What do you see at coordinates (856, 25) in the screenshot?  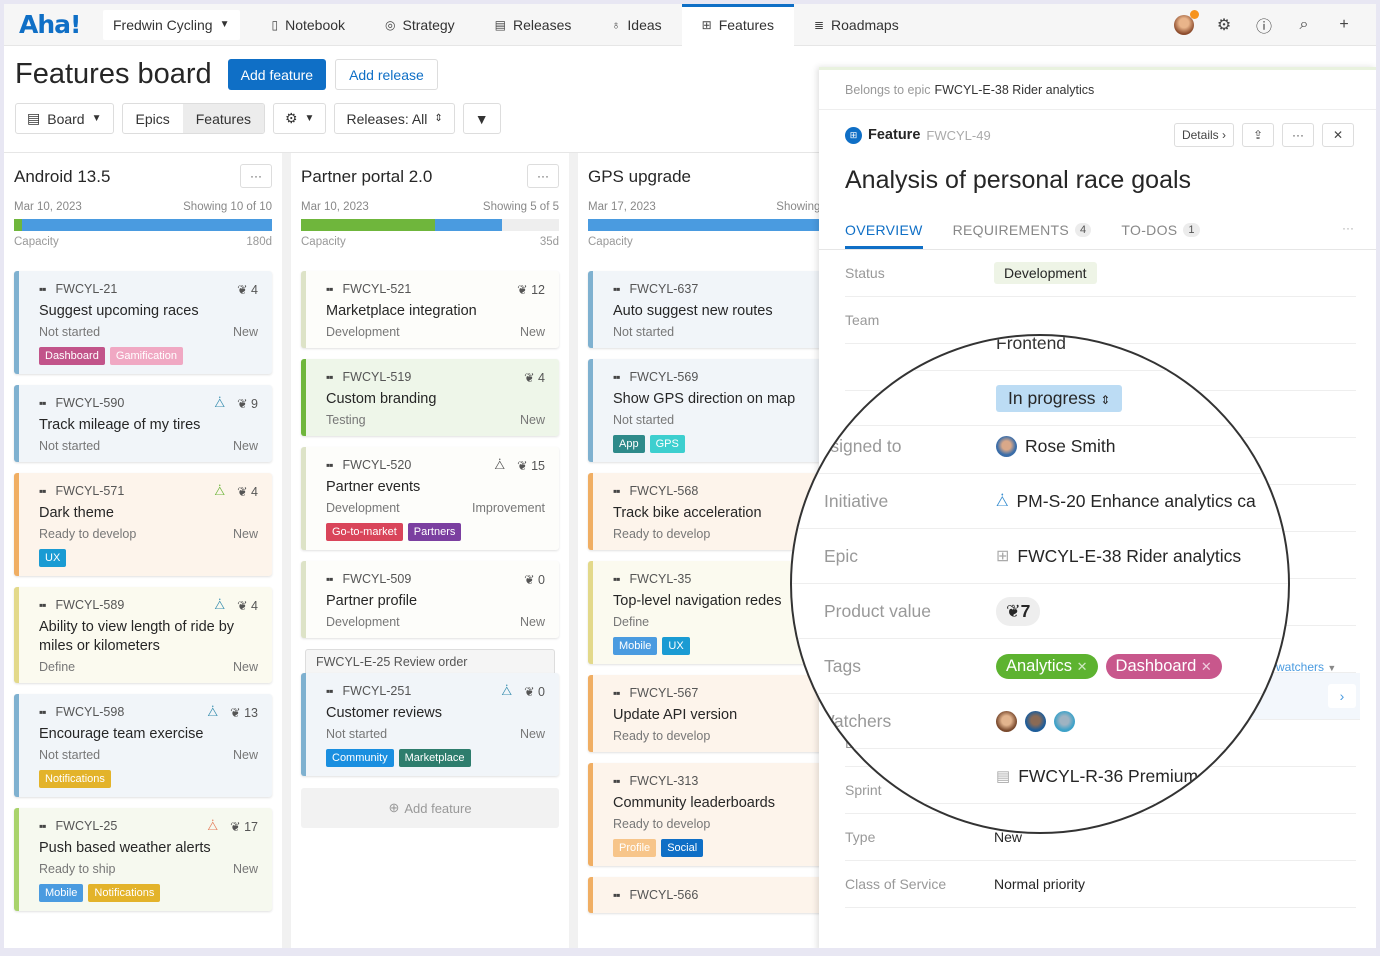 I see `nav-tab-roadmaps: ≣ Roadmaps` at bounding box center [856, 25].